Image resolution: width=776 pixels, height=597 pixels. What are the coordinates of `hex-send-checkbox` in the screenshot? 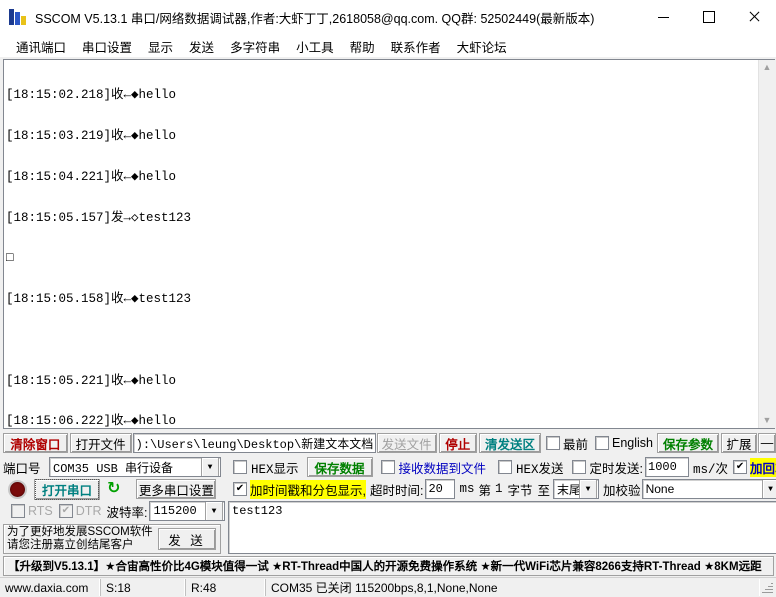 It's located at (505, 467).